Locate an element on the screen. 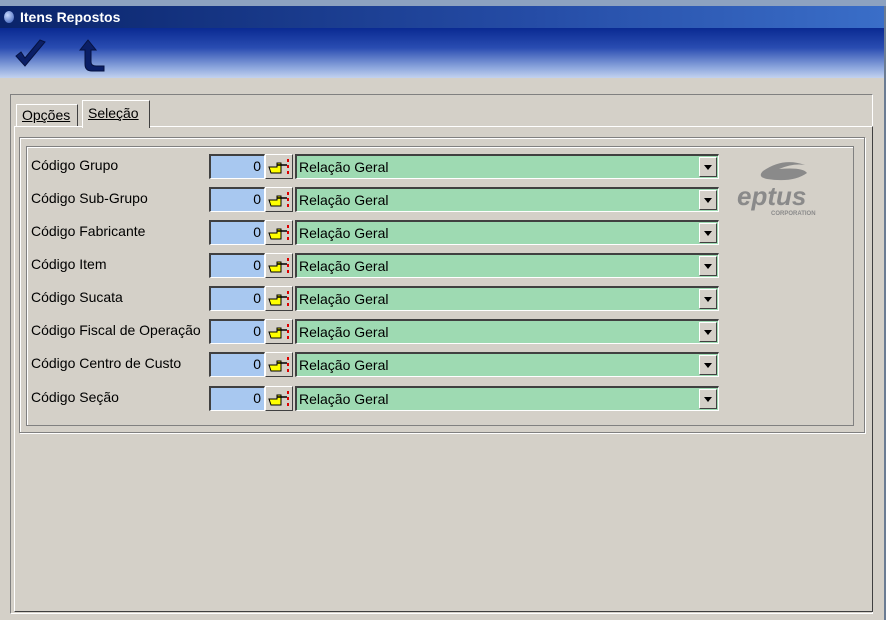 The image size is (886, 620). codigo-item-combo: Relação Geral is located at coordinates (507, 265).